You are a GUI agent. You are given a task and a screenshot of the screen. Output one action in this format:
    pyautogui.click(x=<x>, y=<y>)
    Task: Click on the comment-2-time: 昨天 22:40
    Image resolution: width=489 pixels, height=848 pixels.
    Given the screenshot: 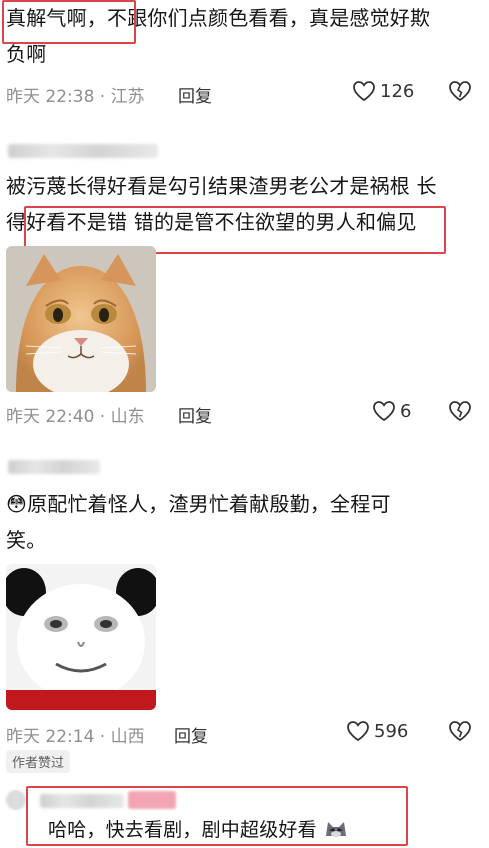 What is the action you would take?
    pyautogui.click(x=50, y=417)
    